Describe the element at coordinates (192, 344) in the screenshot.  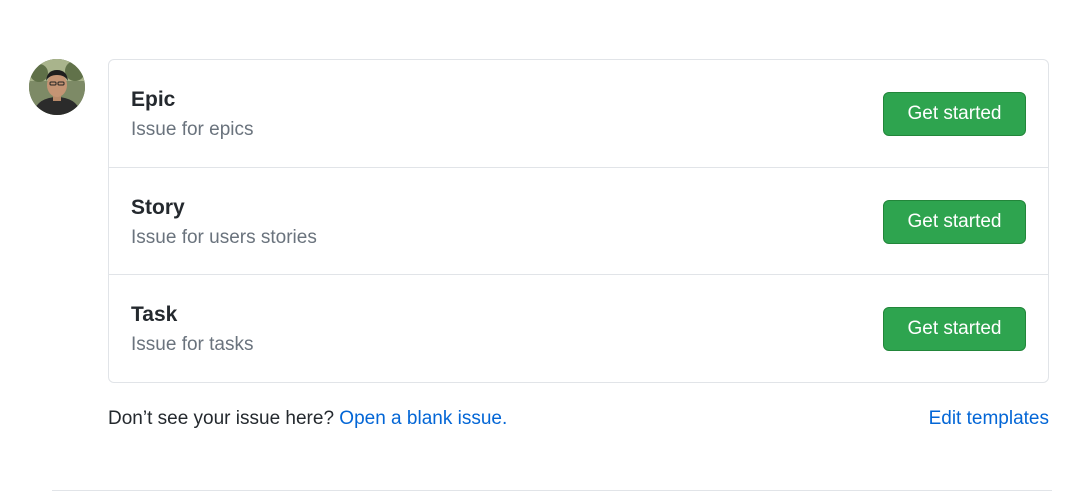
I see `template-description: Issue for tasks` at that location.